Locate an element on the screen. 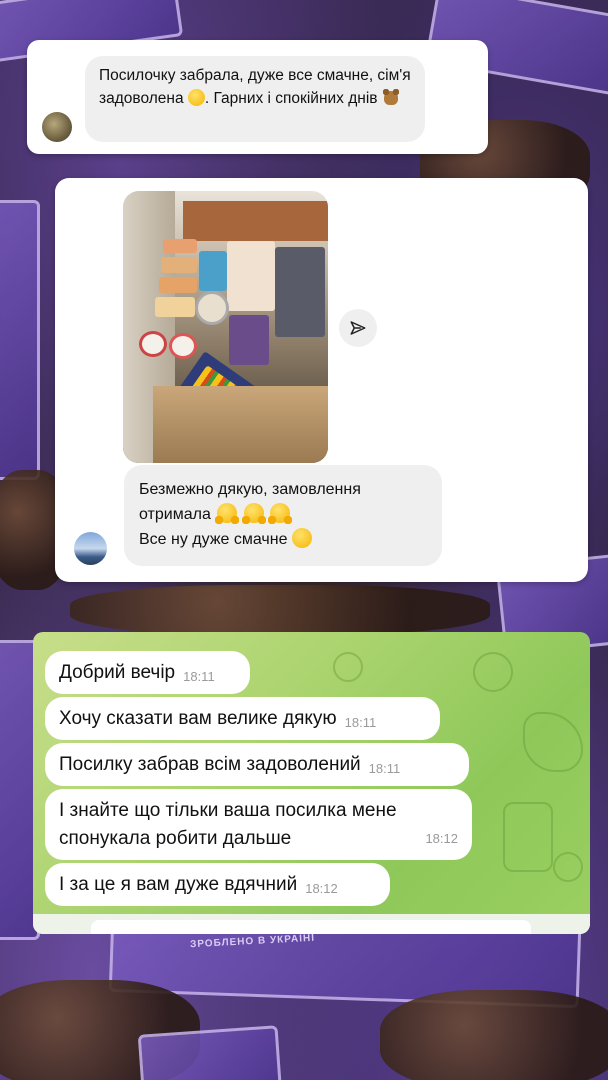 Image resolution: width=608 pixels, height=1080 pixels. share-button is located at coordinates (358, 328).